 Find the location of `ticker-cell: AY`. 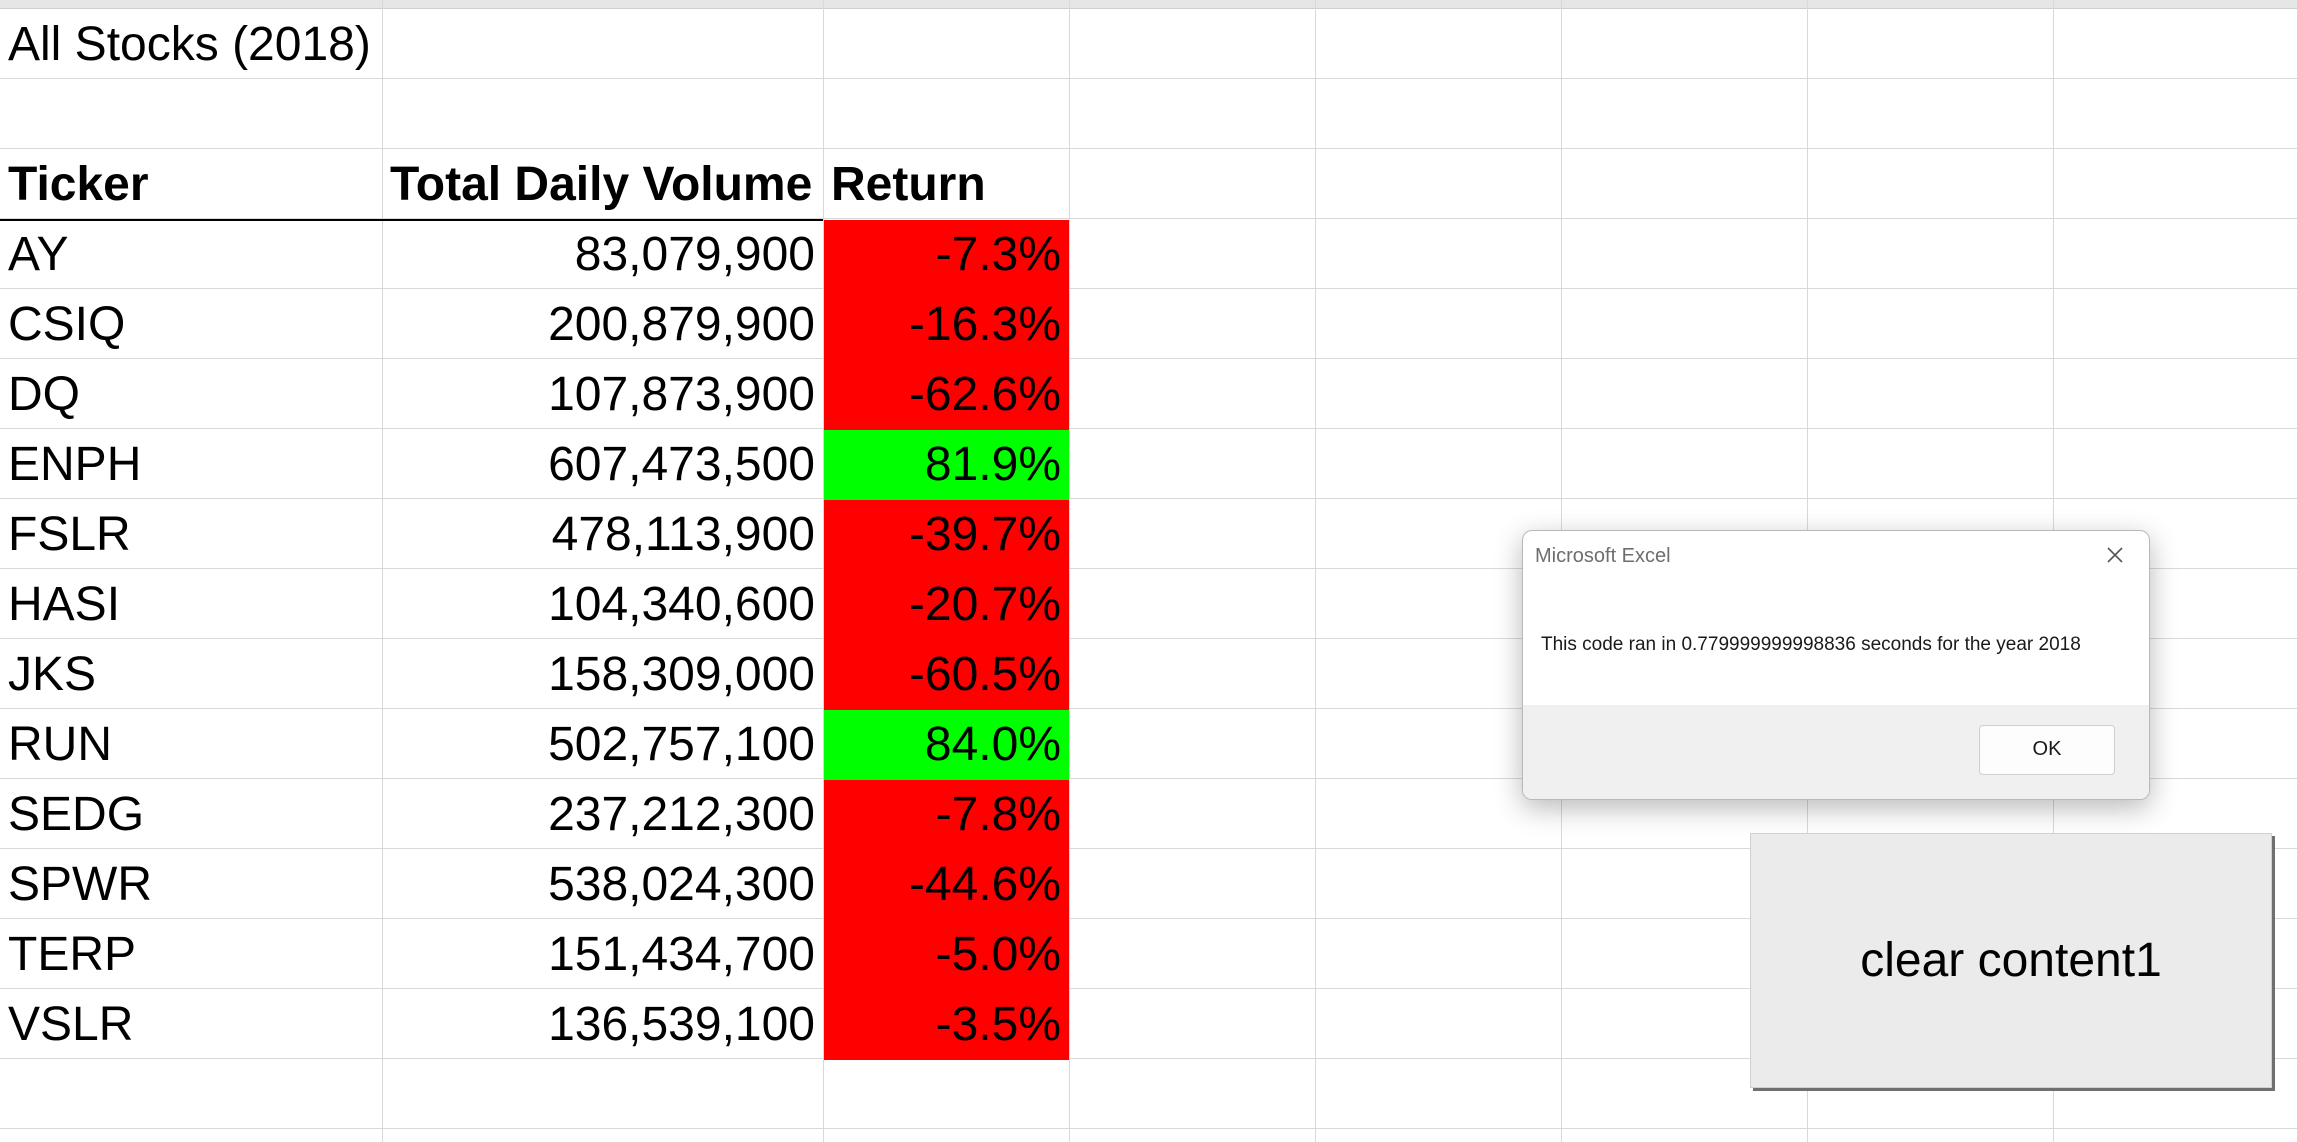

ticker-cell: AY is located at coordinates (38, 255).